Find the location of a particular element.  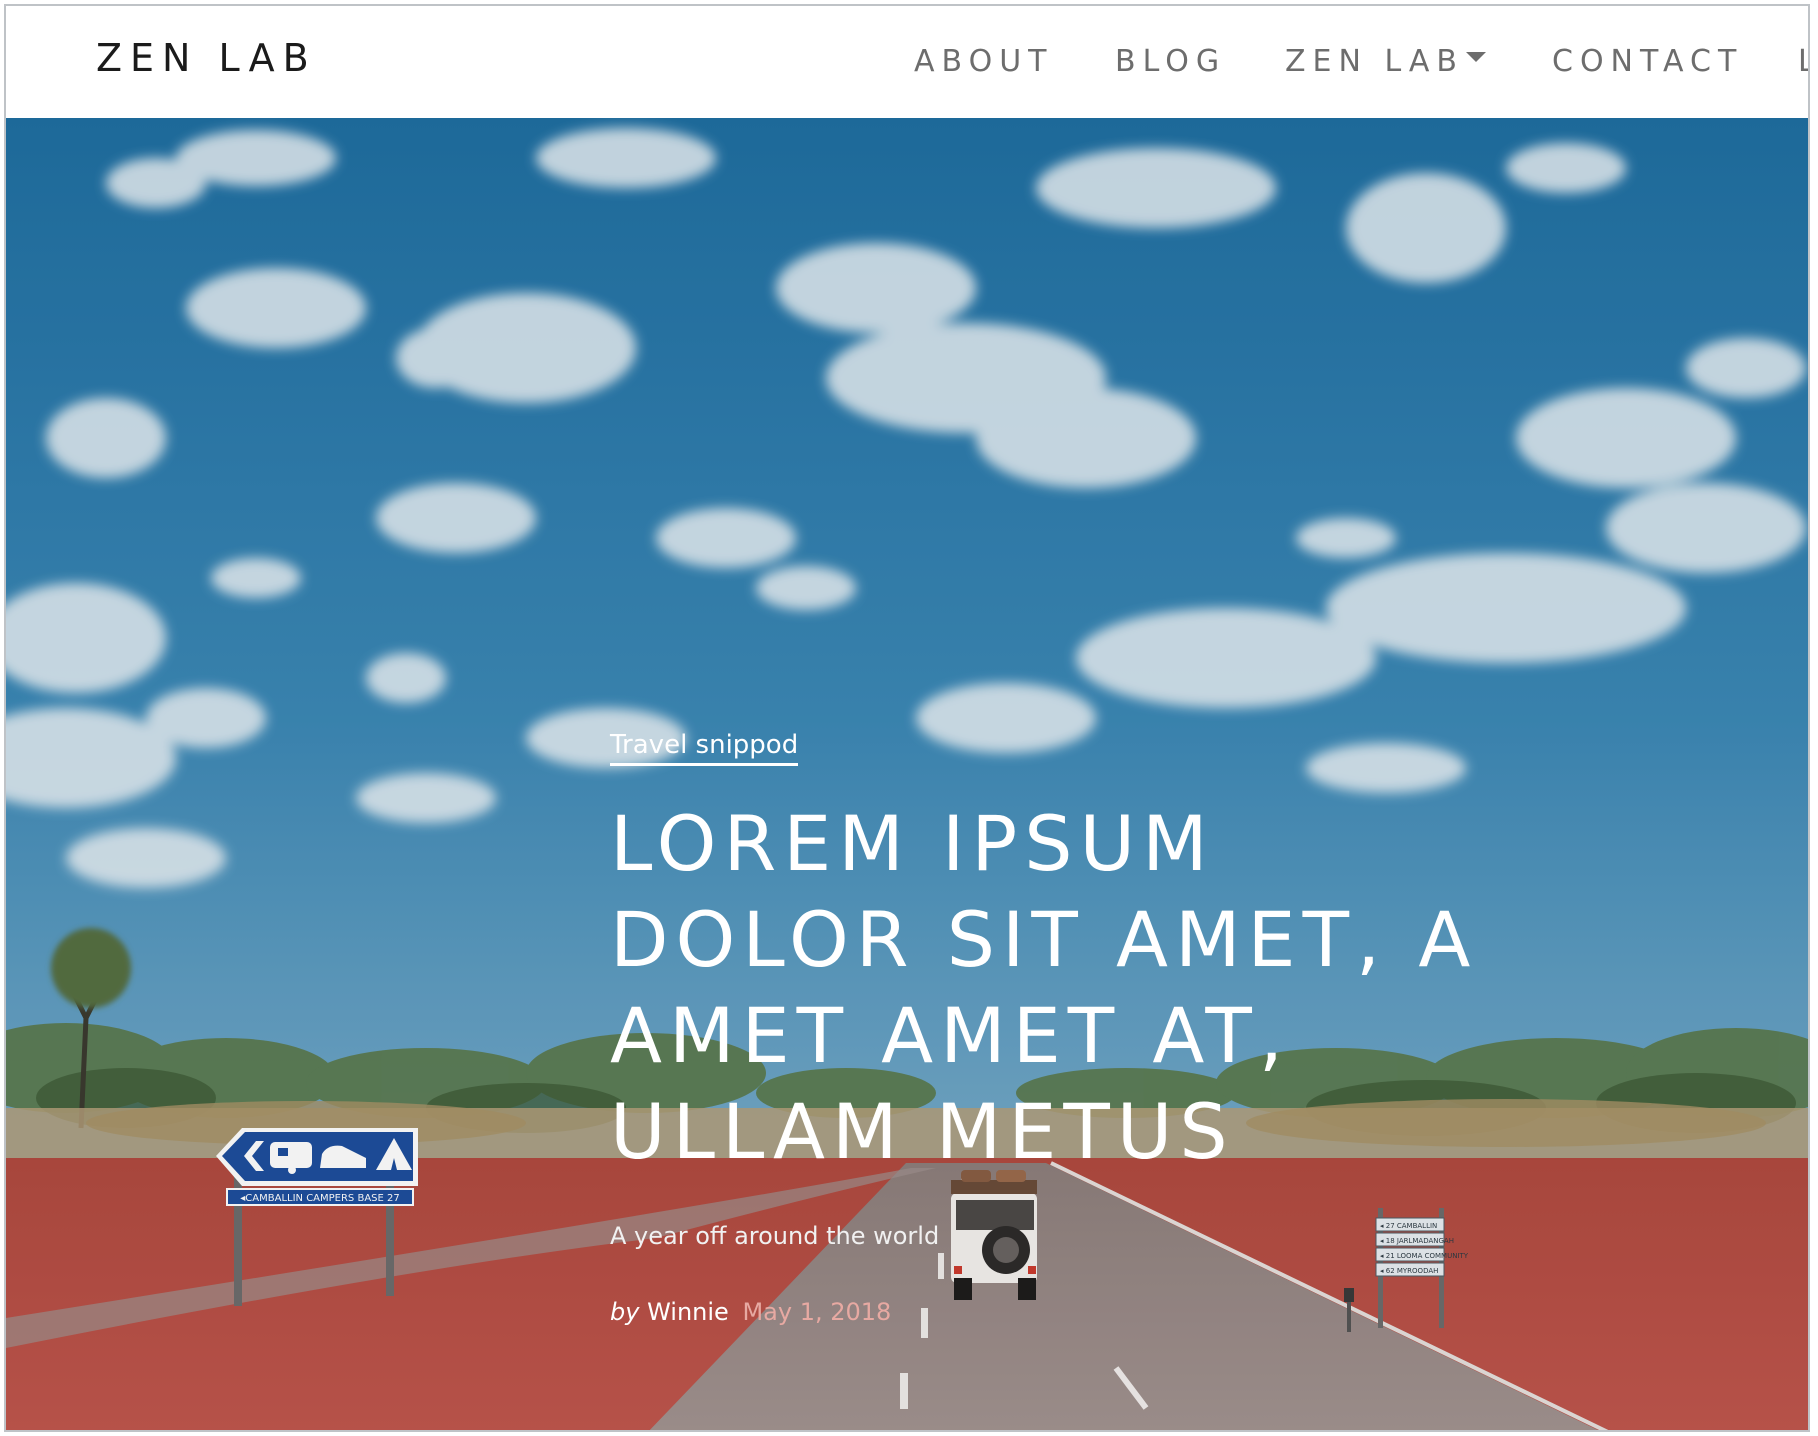

post-subtitle: A year off around the world is located at coordinates (775, 1236).